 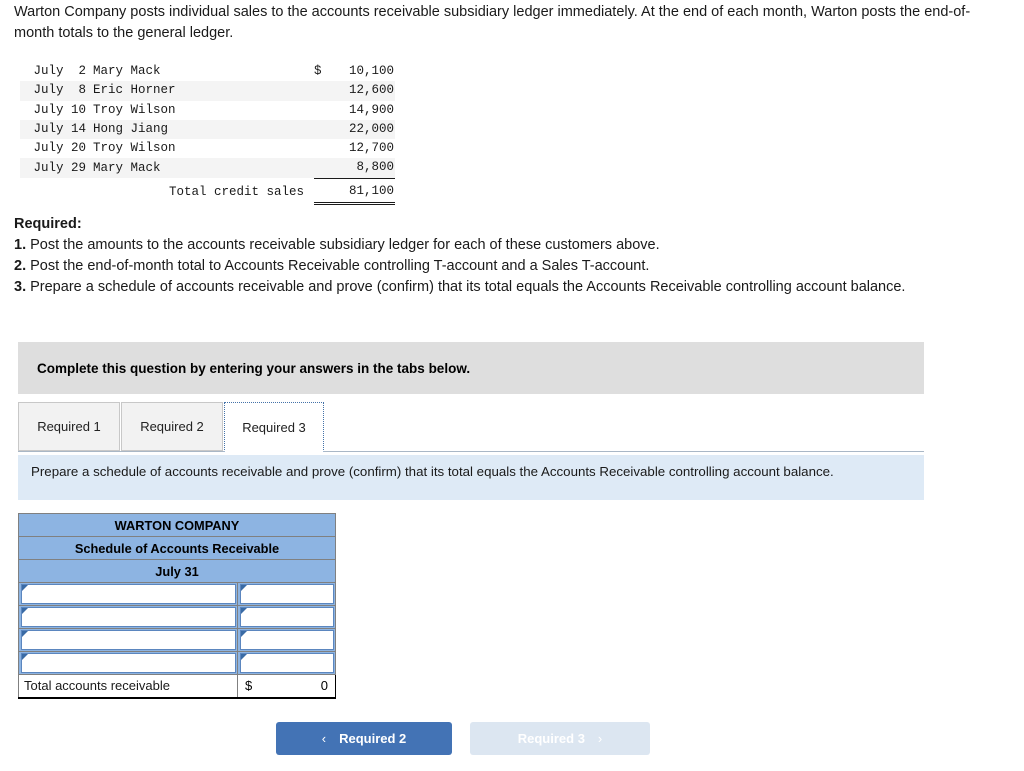 I want to click on row-date: July 8, so click(x=56, y=91).